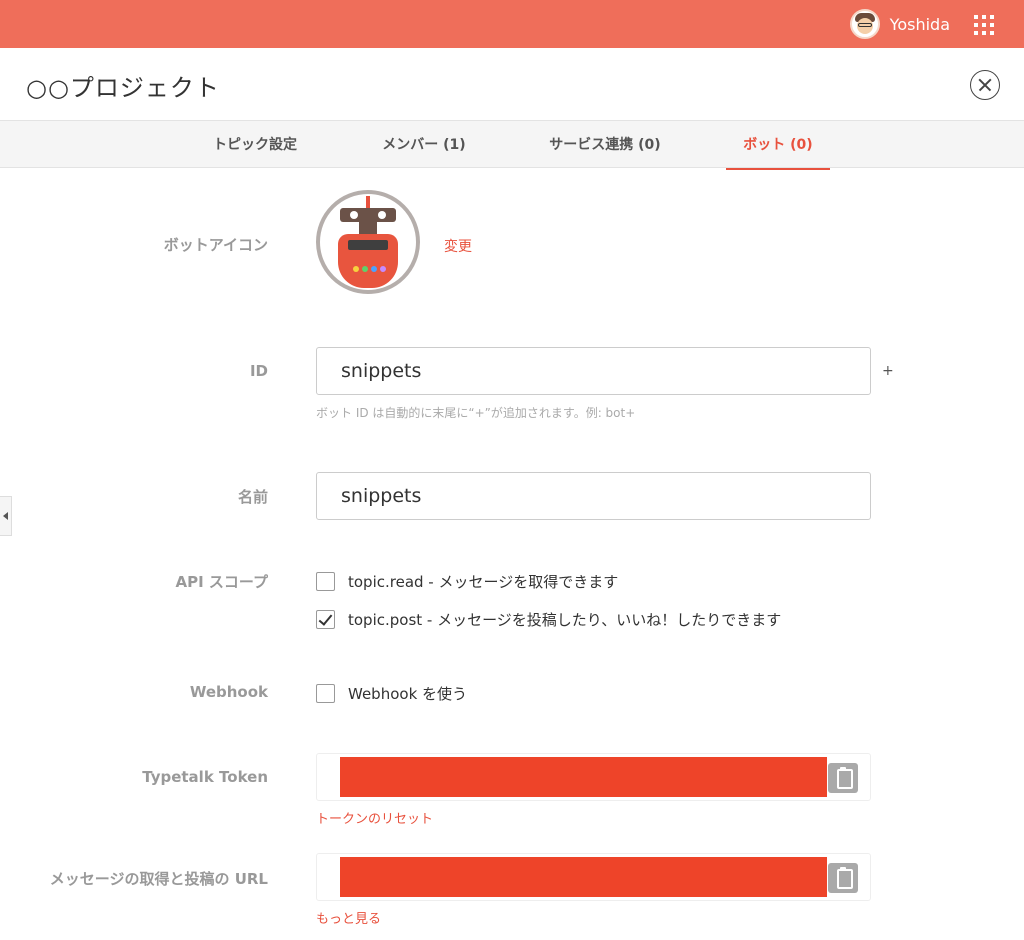 The height and width of the screenshot is (940, 1024). What do you see at coordinates (325, 693) in the screenshot?
I see `webhook-checkbox` at bounding box center [325, 693].